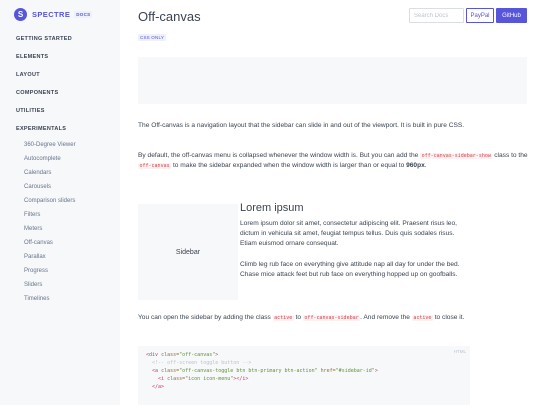 This screenshot has width=540, height=405. I want to click on nav-item-timelines: Timelines, so click(36, 299).